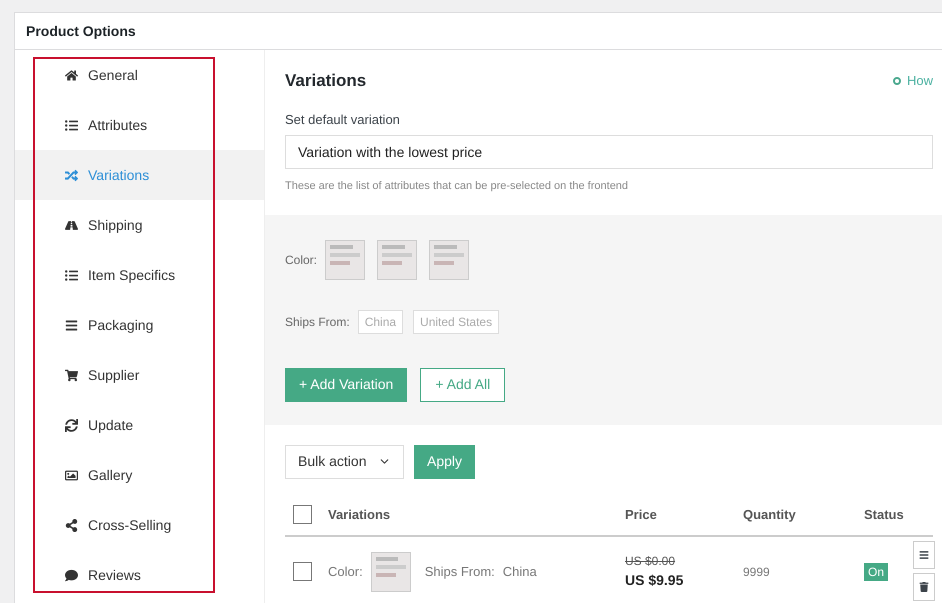 This screenshot has height=603, width=942. I want to click on shuffle-icon, so click(71, 175).